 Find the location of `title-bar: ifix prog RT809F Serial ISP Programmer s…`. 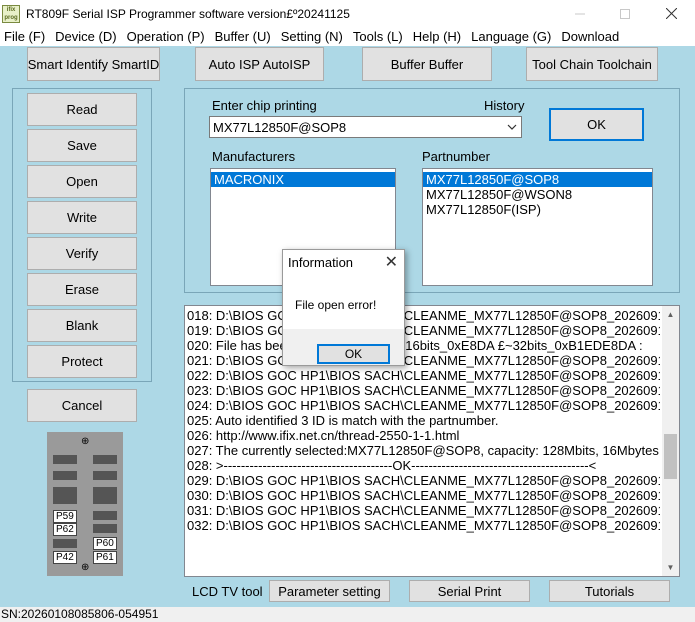

title-bar: ifix prog RT809F Serial ISP Programmer s… is located at coordinates (347, 13).